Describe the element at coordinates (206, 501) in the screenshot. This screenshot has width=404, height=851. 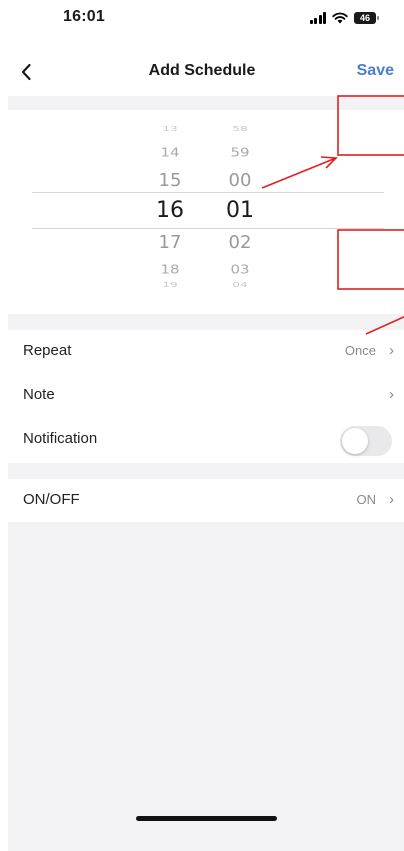
I see `on-off-row: ON/OFF ON ›` at that location.